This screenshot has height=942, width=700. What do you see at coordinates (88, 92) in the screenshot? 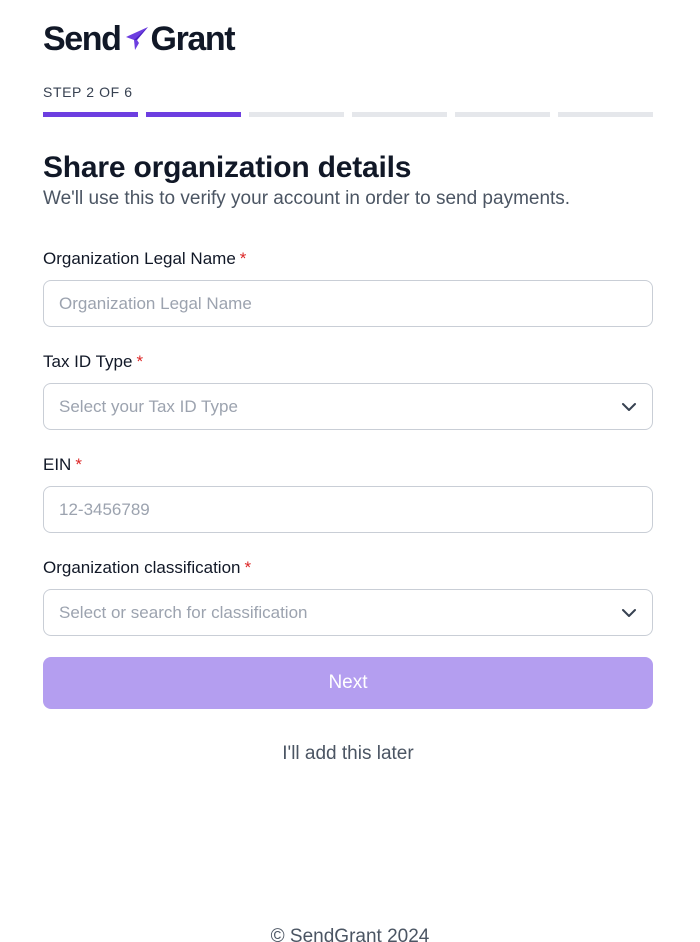
I see `step-indicator: STEP 2 OF 6` at bounding box center [88, 92].